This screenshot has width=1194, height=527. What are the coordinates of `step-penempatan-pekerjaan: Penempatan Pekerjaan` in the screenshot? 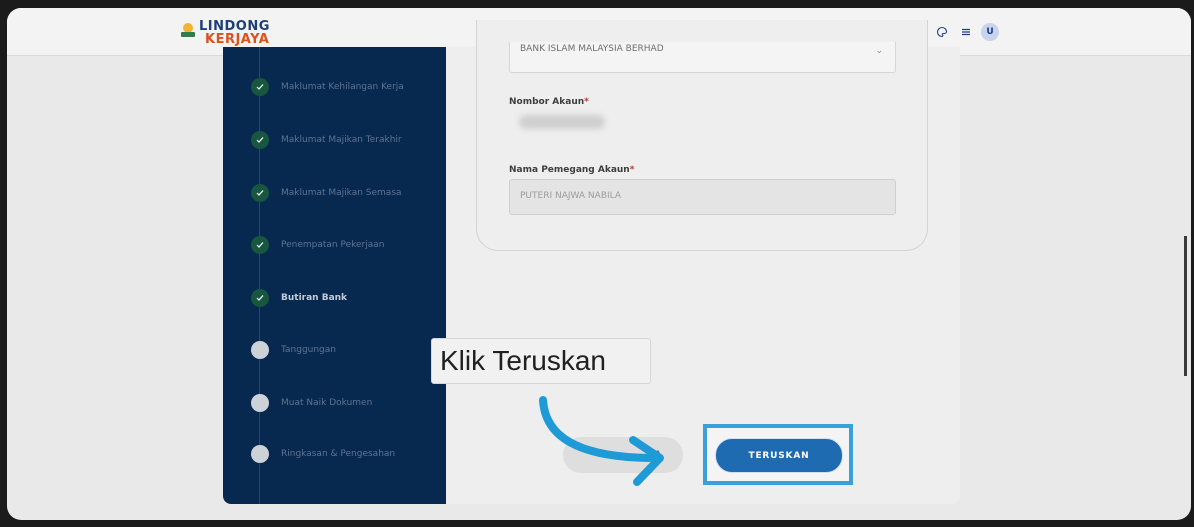 It's located at (318, 245).